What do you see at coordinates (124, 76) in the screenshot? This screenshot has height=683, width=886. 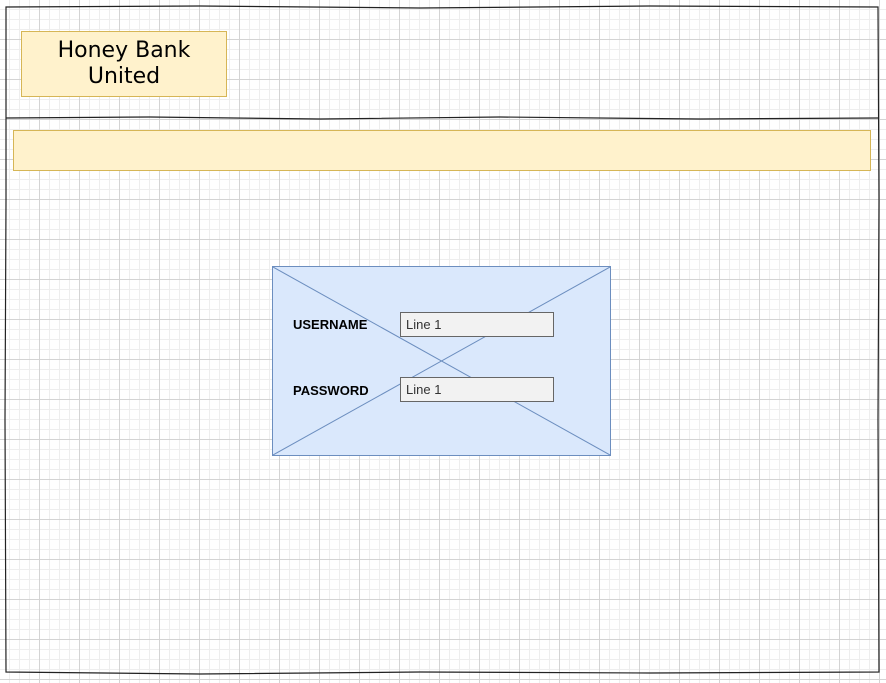 I see `logo-line-2: United` at bounding box center [124, 76].